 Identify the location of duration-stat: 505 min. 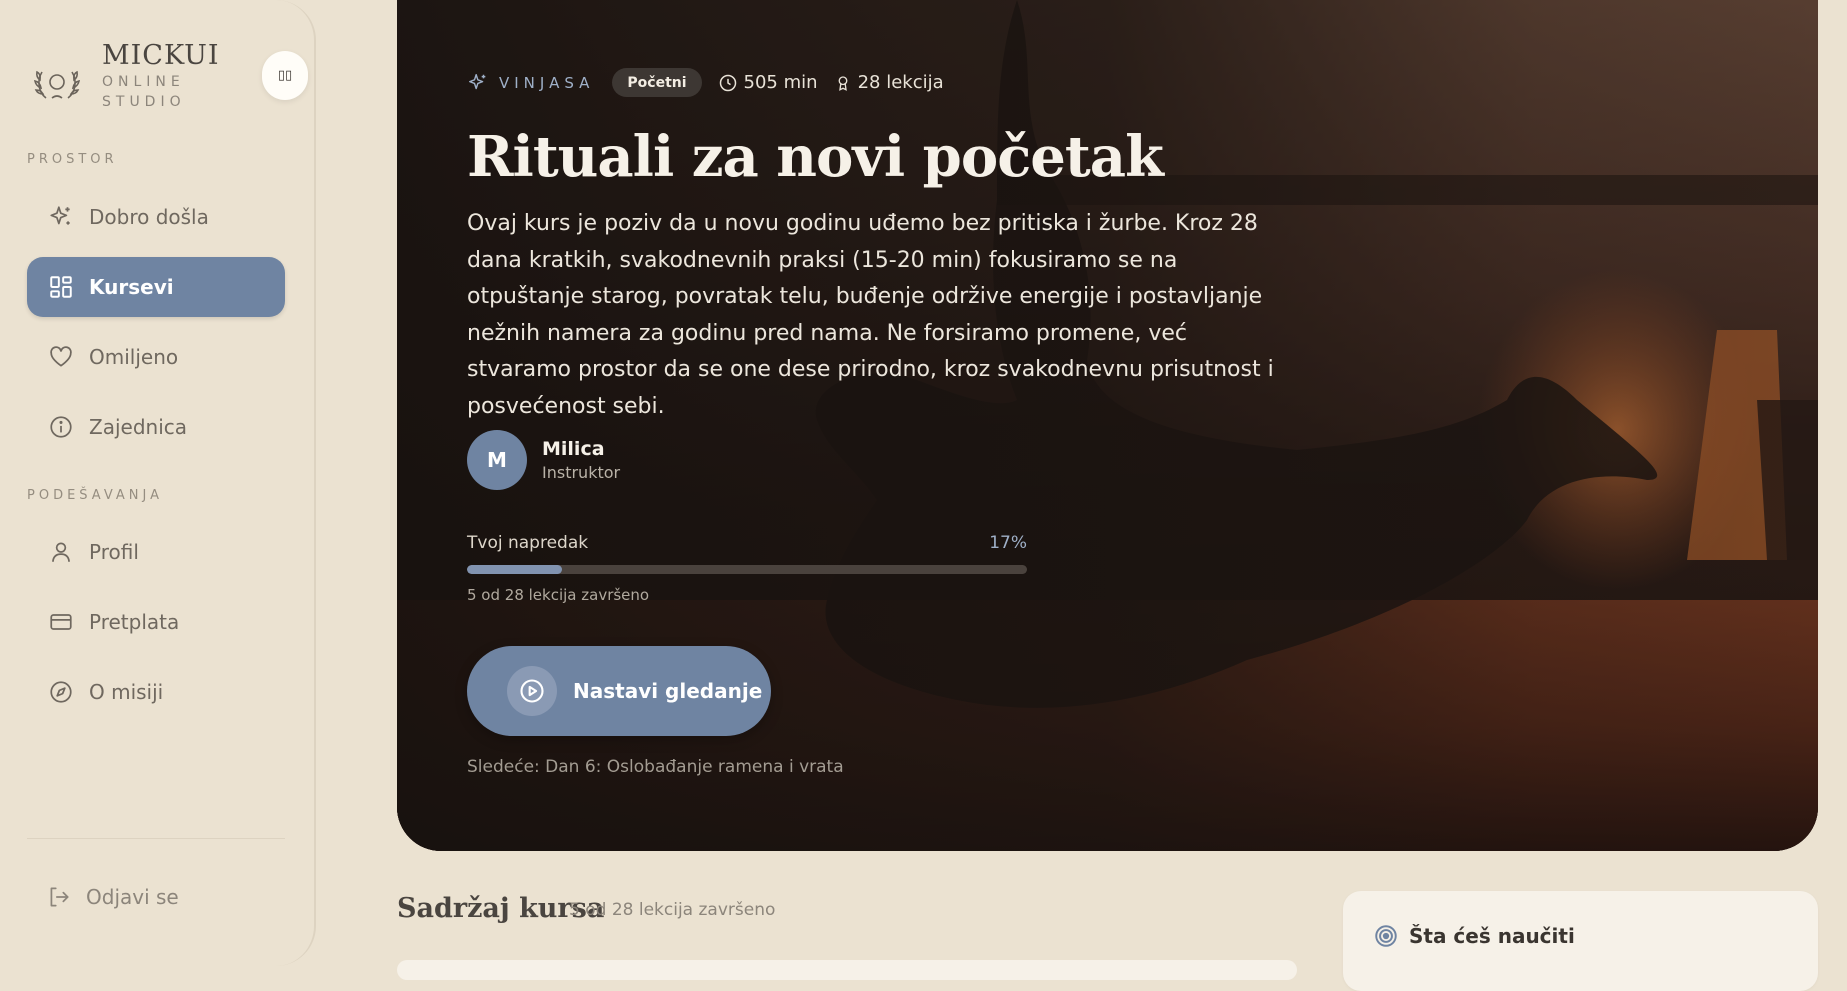
(768, 82).